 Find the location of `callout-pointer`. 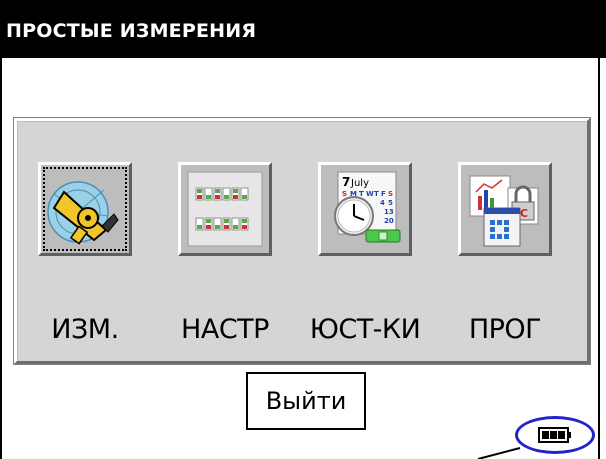

callout-pointer is located at coordinates (499, 453).